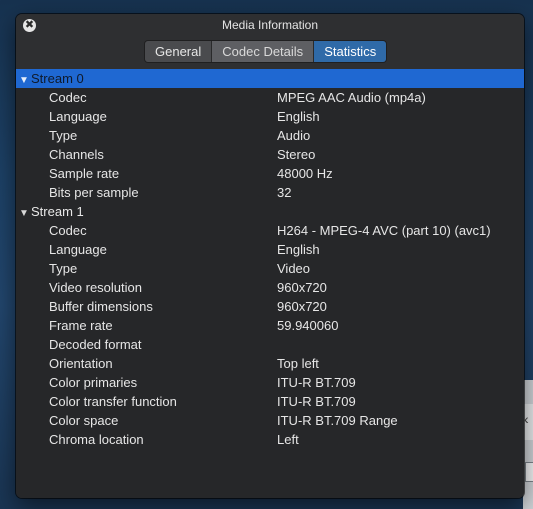 This screenshot has width=533, height=509. Describe the element at coordinates (284, 192) in the screenshot. I see `property-value: 32` at that location.